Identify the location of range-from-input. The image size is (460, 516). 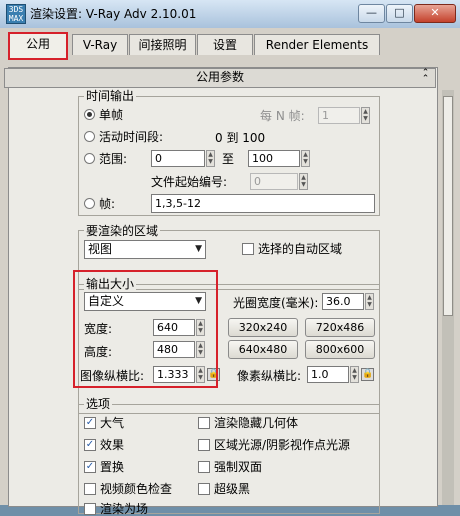
(178, 158).